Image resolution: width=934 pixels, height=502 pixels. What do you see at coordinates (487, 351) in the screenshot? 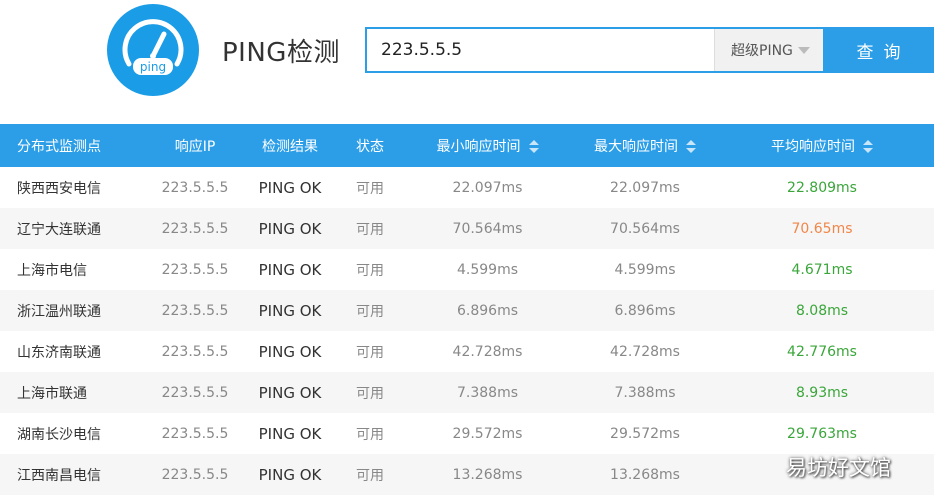
I see `cell-min-time: 42.728ms` at bounding box center [487, 351].